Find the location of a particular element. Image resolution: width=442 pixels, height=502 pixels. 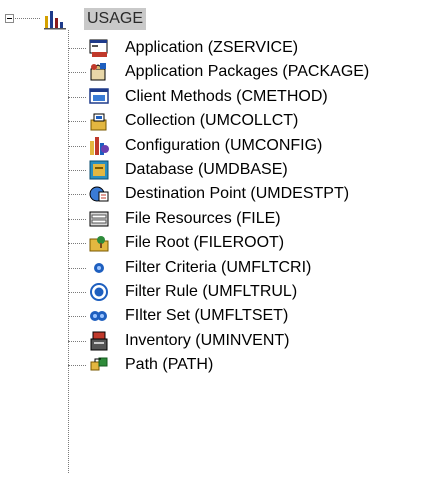

tree-item: Filter Rule (UMFLTRUL) is located at coordinates (221, 292).